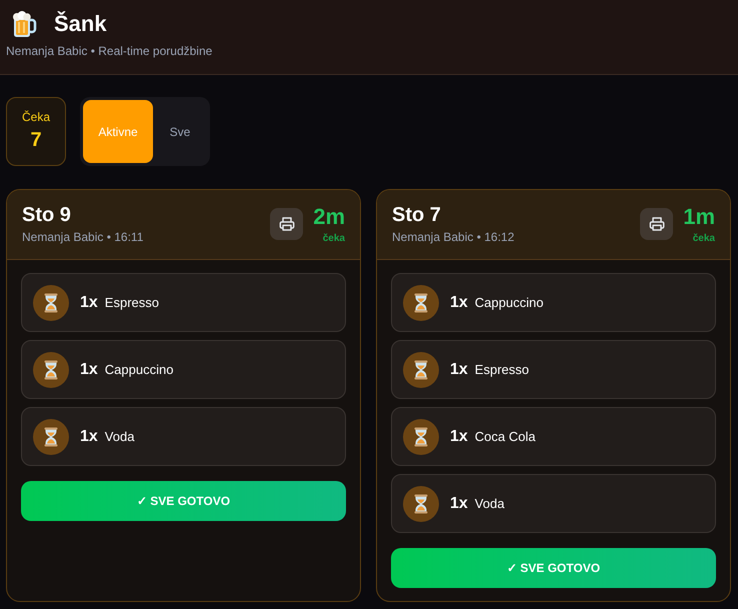 The width and height of the screenshot is (738, 609). I want to click on stat-value: 7, so click(36, 140).